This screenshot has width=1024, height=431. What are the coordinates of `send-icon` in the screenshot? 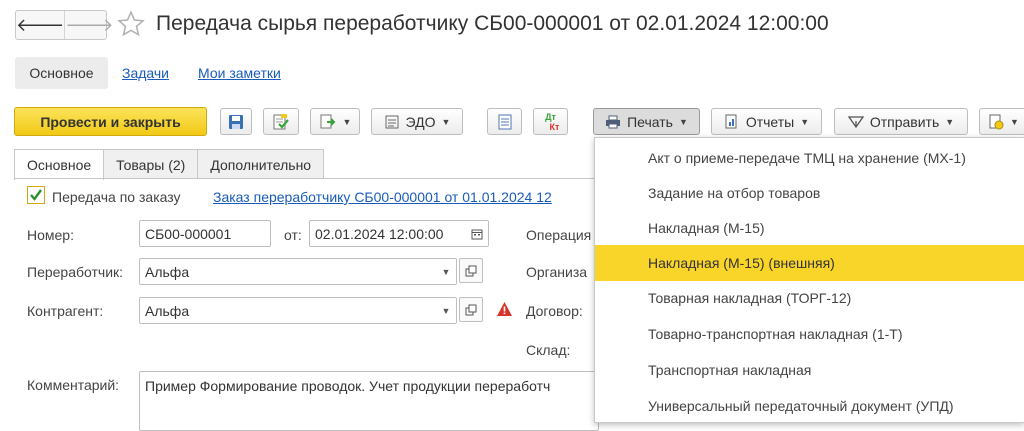 It's located at (855, 121).